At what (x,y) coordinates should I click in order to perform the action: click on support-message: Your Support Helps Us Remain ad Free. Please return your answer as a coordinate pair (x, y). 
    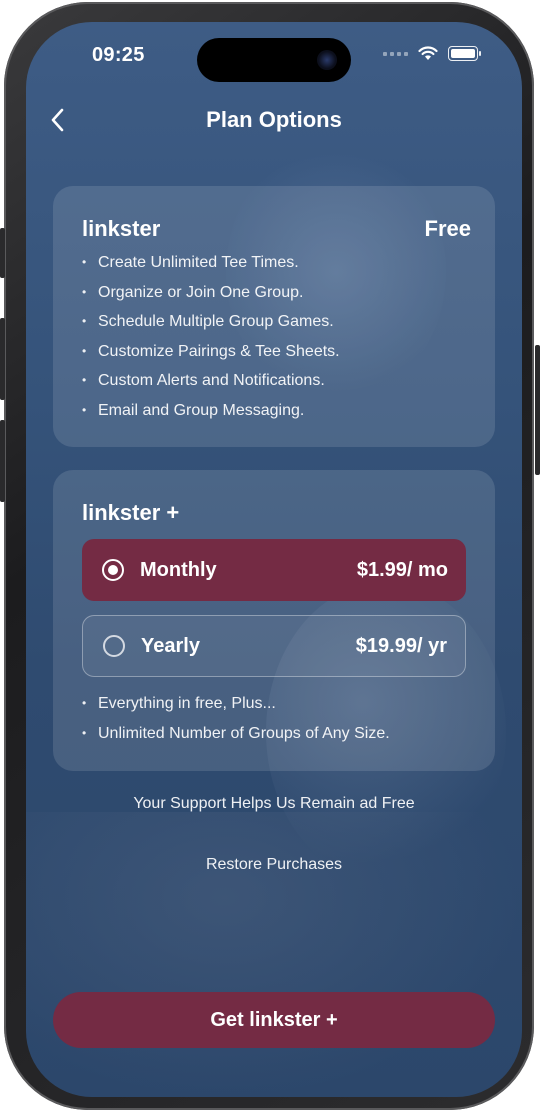
    Looking at the image, I should click on (274, 803).